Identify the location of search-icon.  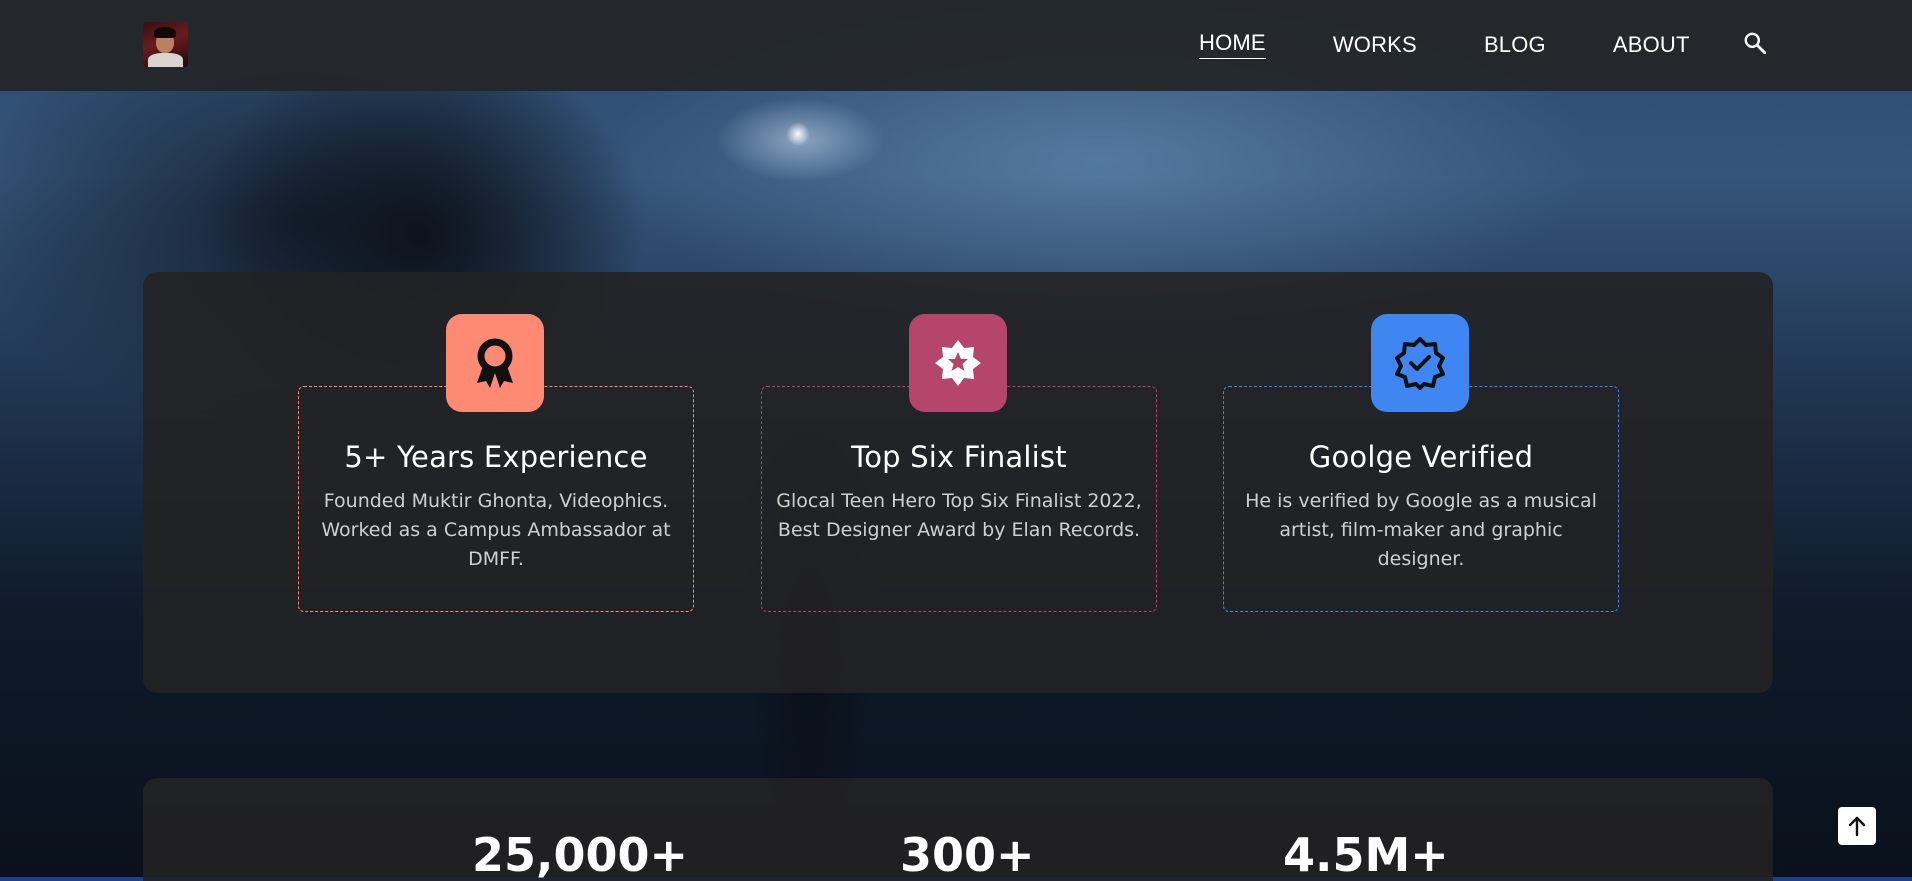
(1755, 43).